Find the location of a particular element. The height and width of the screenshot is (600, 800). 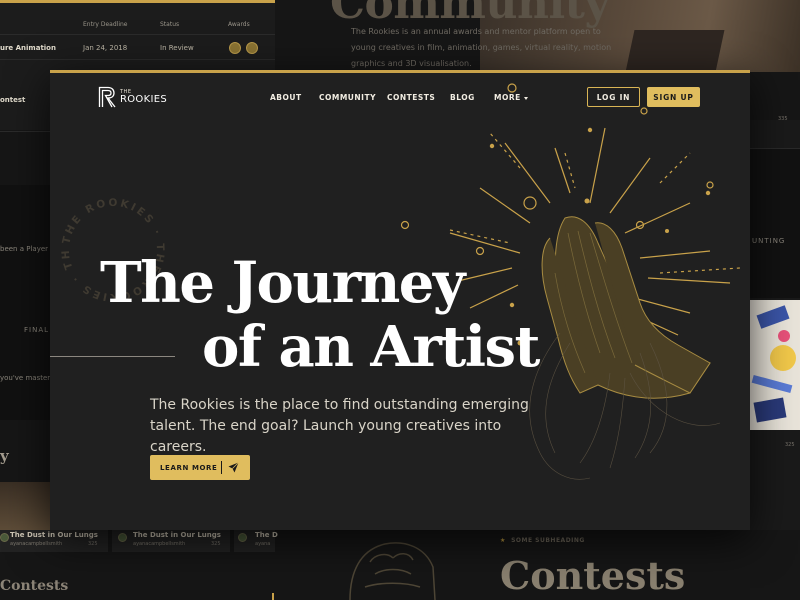

bg-contests-title: Contests is located at coordinates (593, 575).